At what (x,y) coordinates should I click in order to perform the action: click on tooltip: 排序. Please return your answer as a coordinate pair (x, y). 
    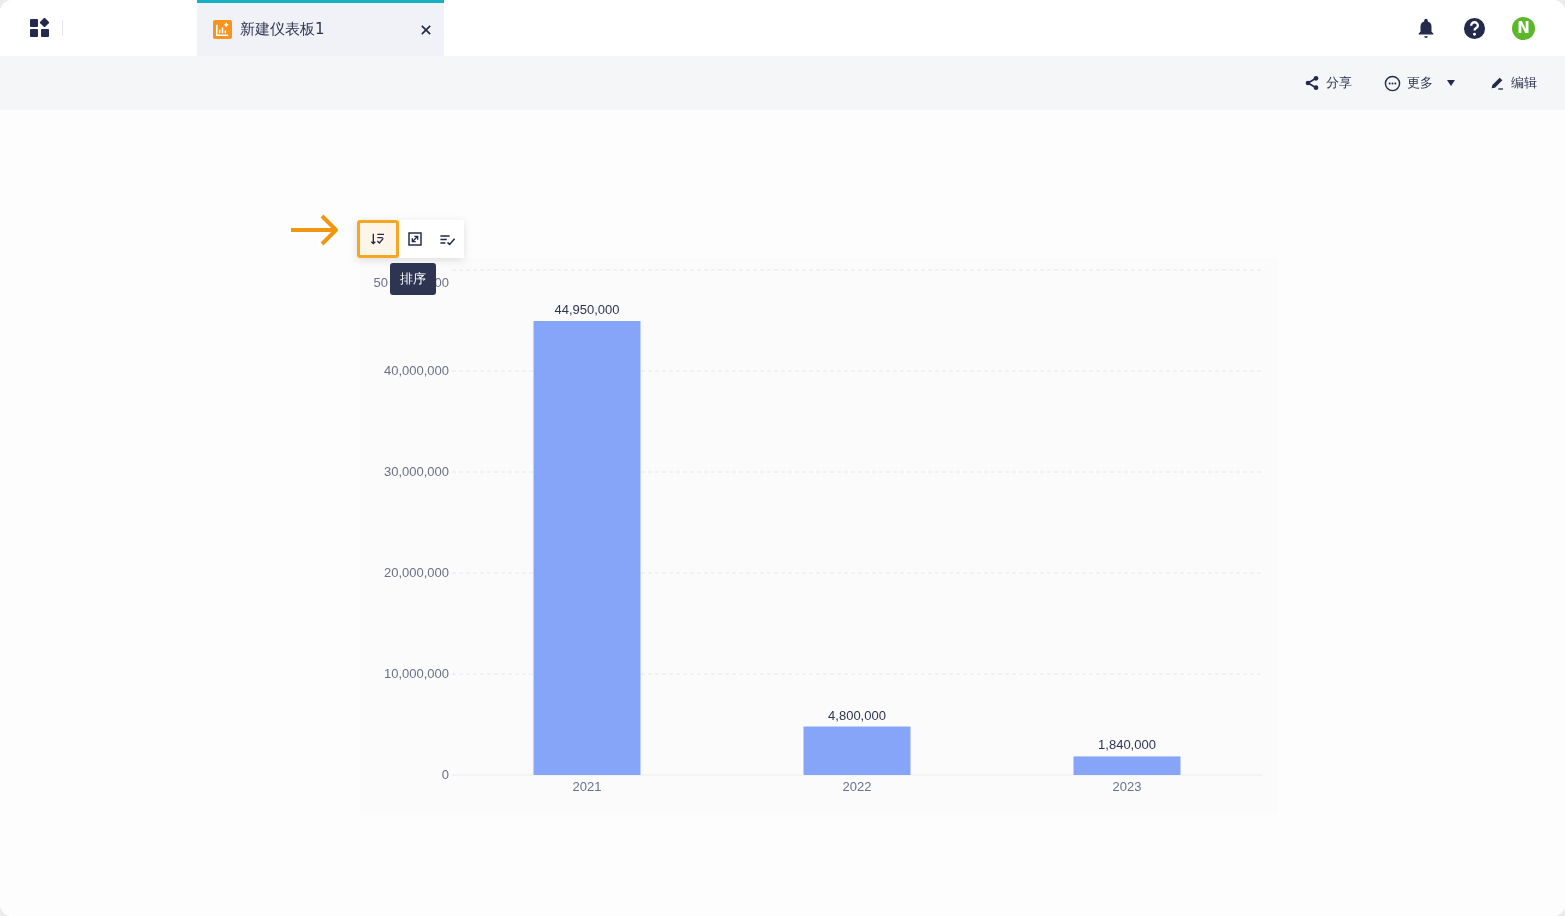
    Looking at the image, I should click on (413, 279).